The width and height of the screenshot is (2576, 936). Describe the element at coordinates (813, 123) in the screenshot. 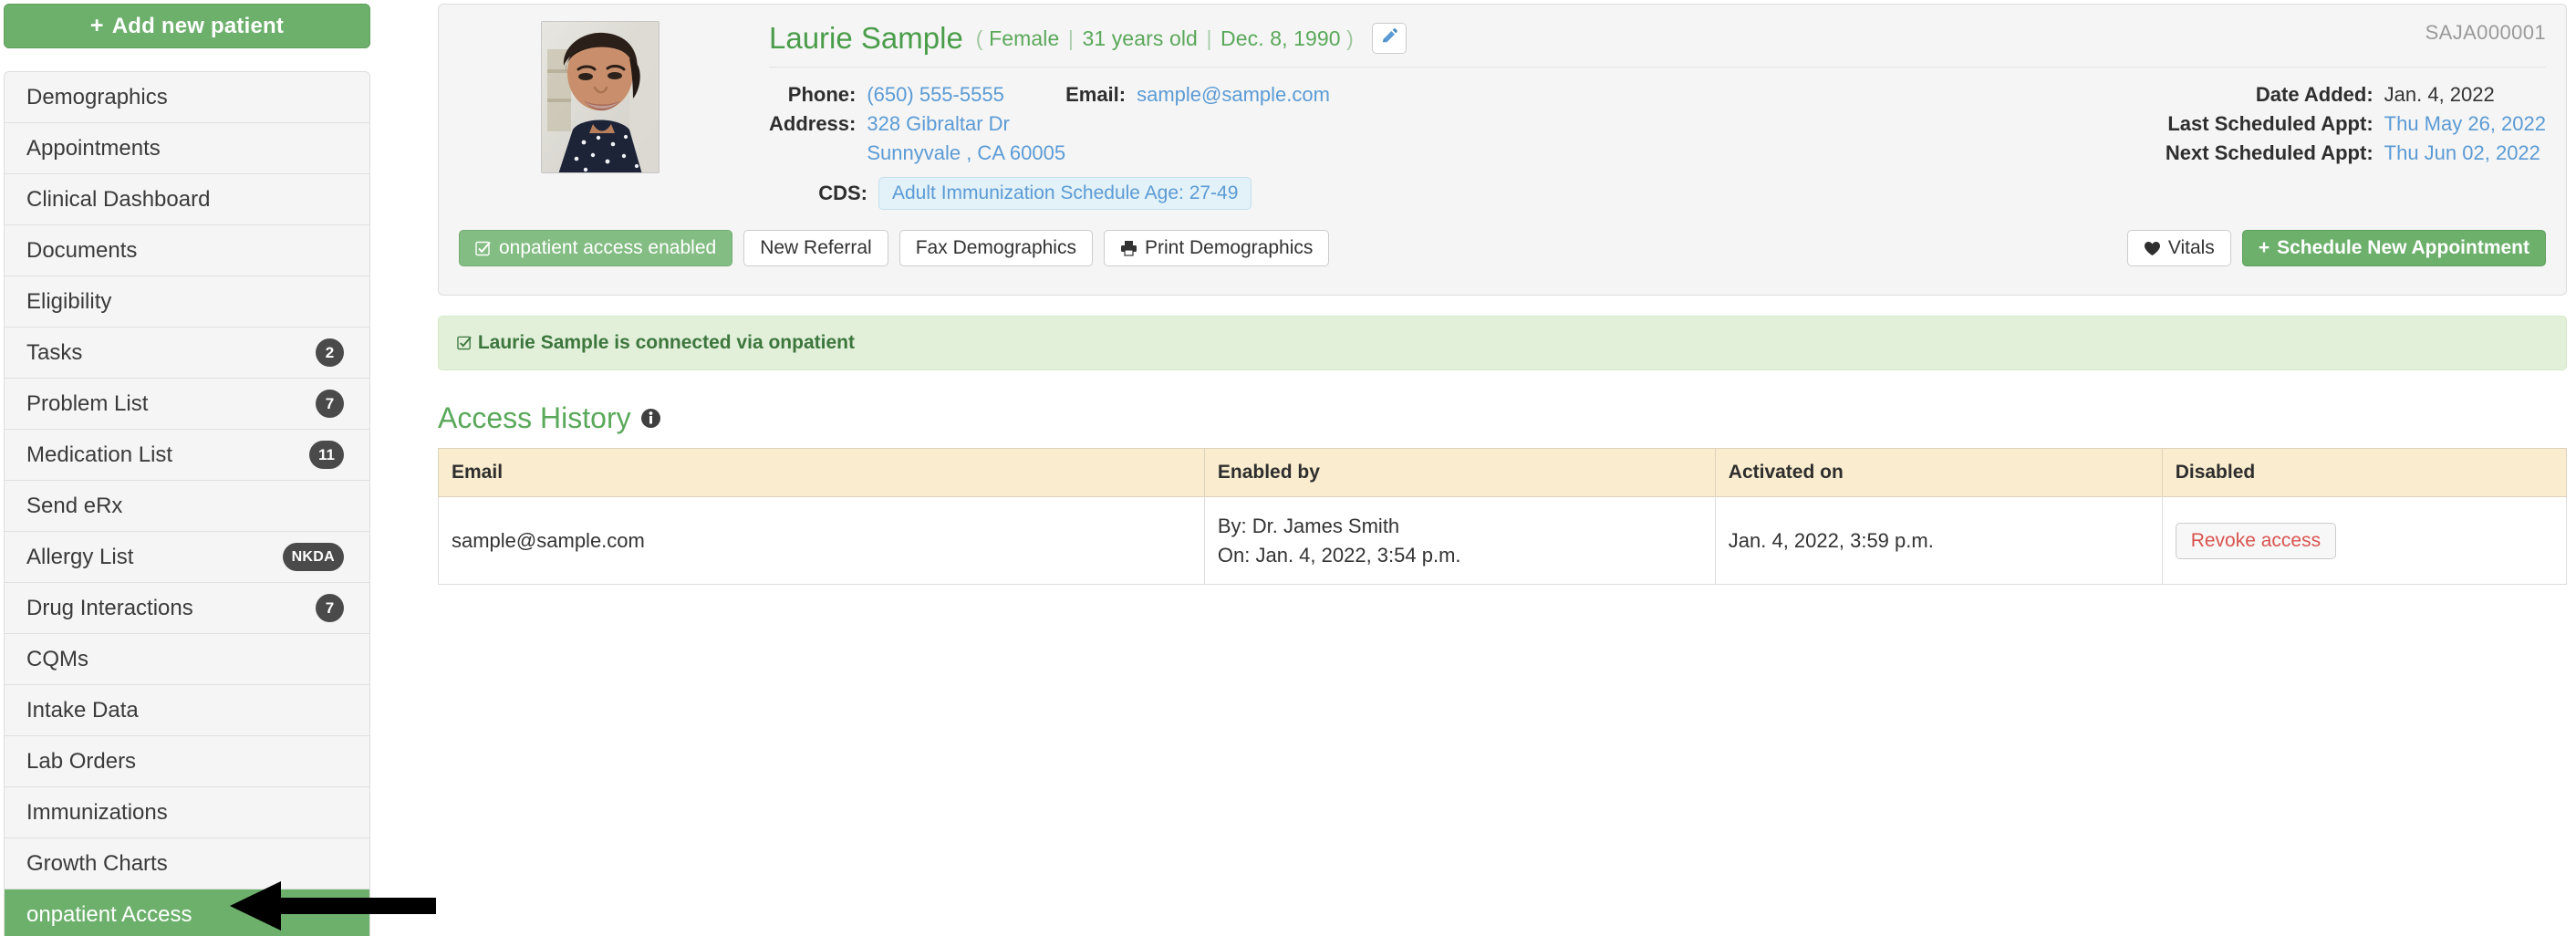

I see `address-label: Address:` at that location.